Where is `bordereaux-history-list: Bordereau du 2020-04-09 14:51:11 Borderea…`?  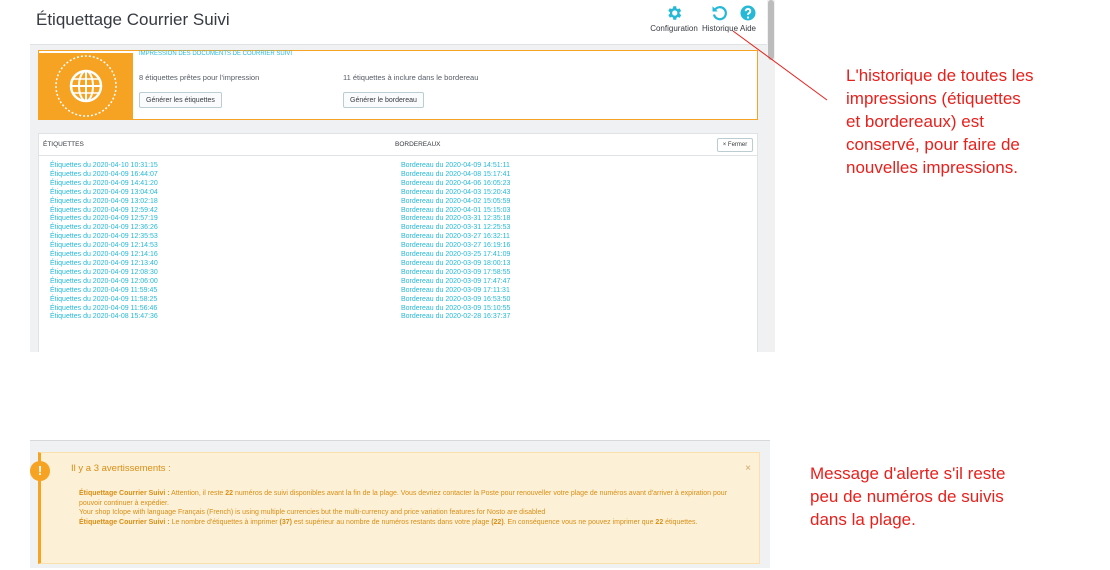
bordereaux-history-list: Bordereau du 2020-04-09 14:51:11 Borderea… is located at coordinates (455, 242).